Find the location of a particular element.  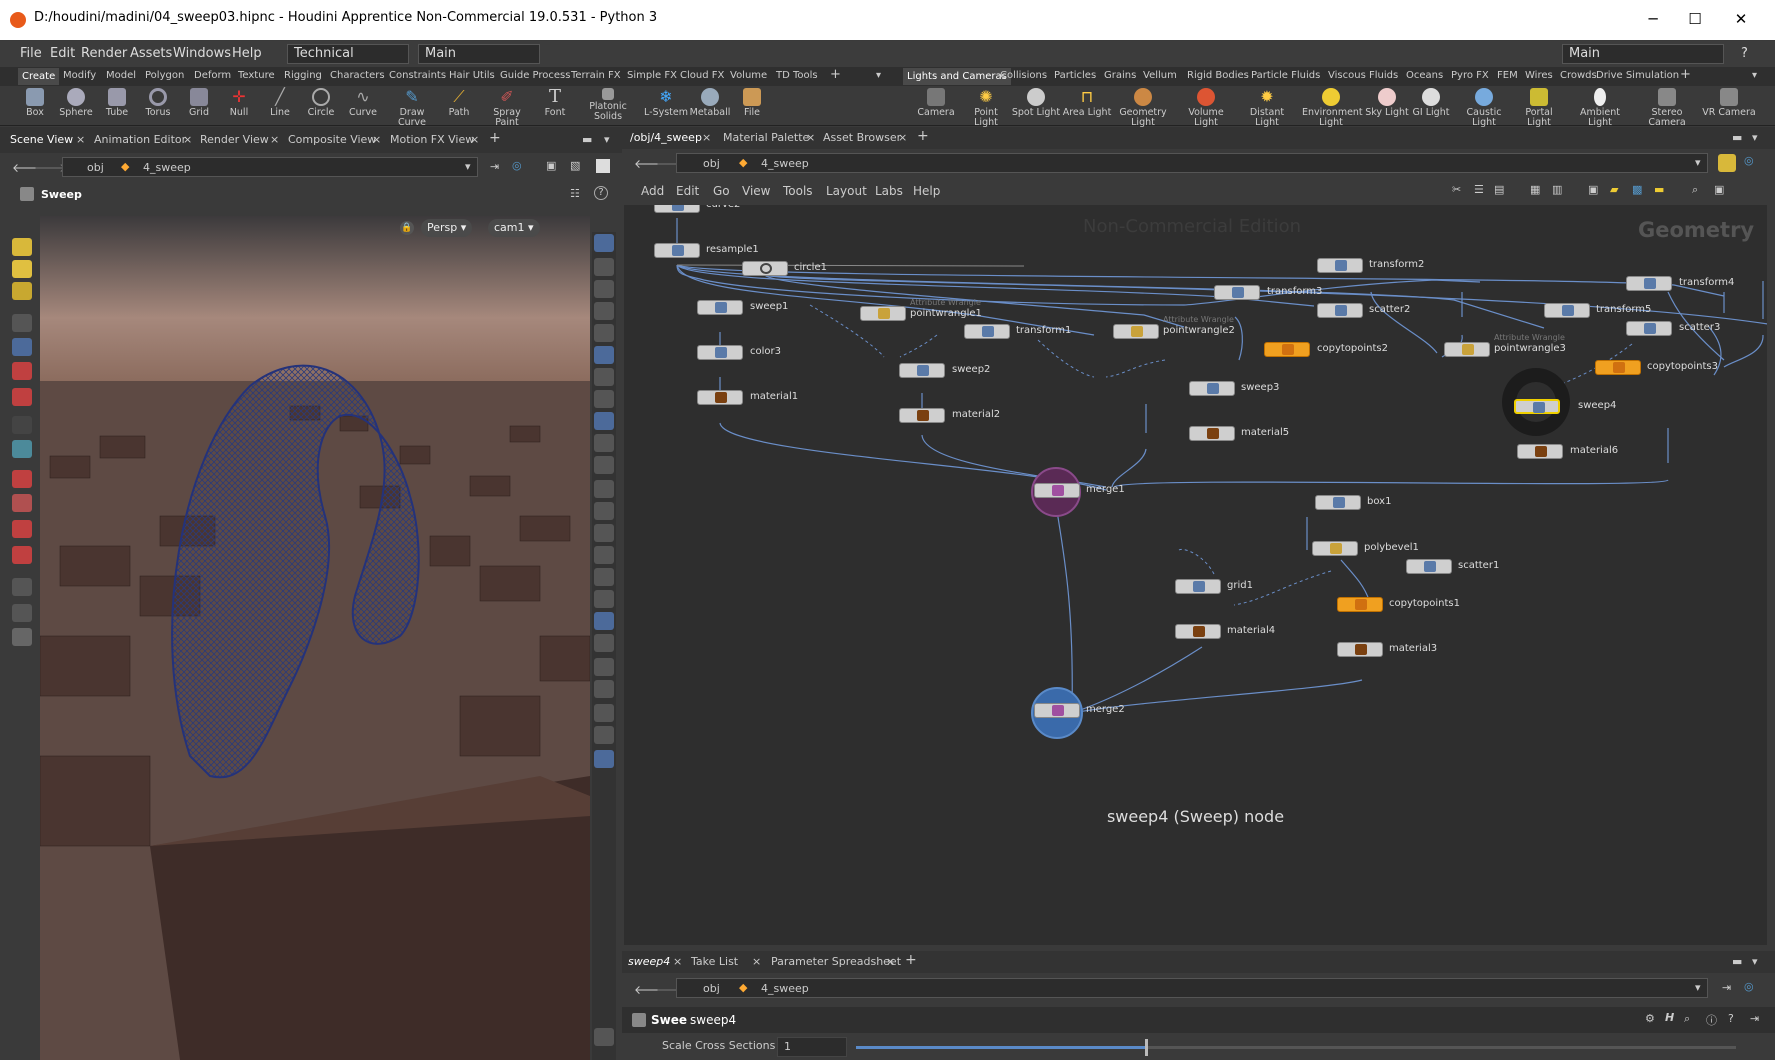

tool-caustic-light: Caustic Light is located at coordinates (1484, 108).